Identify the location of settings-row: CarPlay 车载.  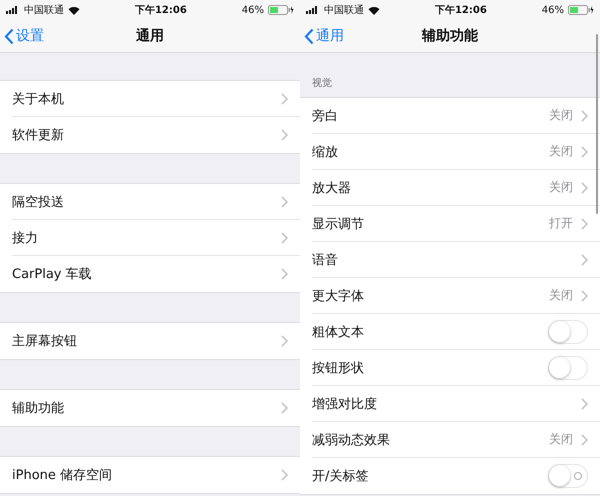
(156, 274).